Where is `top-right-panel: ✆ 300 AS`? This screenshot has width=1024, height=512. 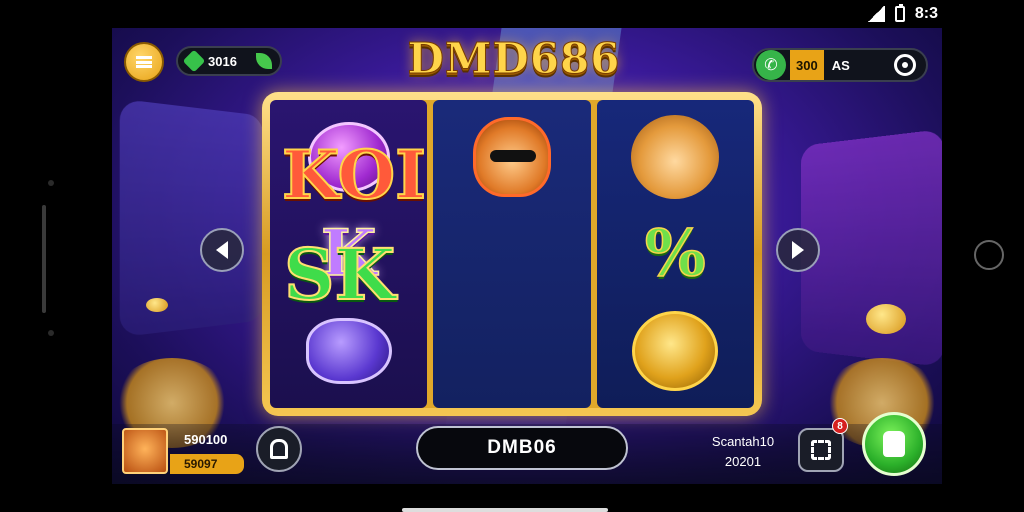 top-right-panel: ✆ 300 AS is located at coordinates (840, 65).